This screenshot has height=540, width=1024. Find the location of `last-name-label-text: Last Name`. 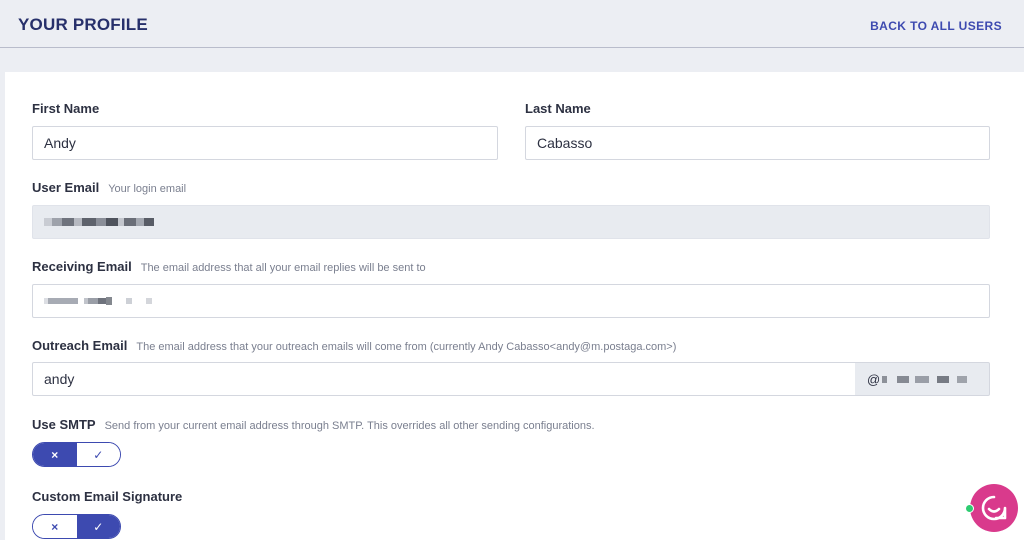

last-name-label-text: Last Name is located at coordinates (558, 108).